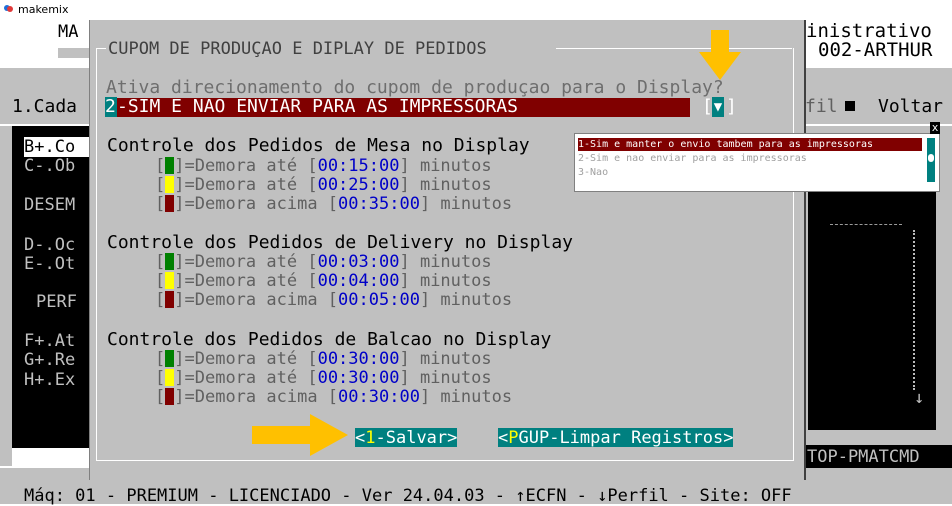 This screenshot has width=952, height=506. What do you see at coordinates (49, 205) in the screenshot?
I see `bg-side-item: DESEM` at bounding box center [49, 205].